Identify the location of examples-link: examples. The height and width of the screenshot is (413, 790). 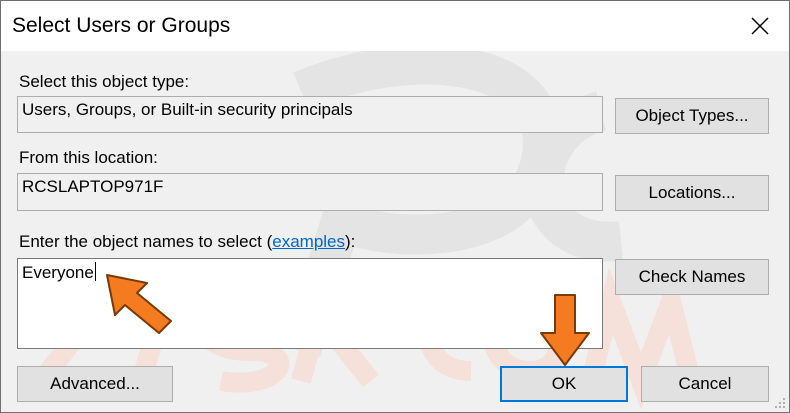
(308, 241).